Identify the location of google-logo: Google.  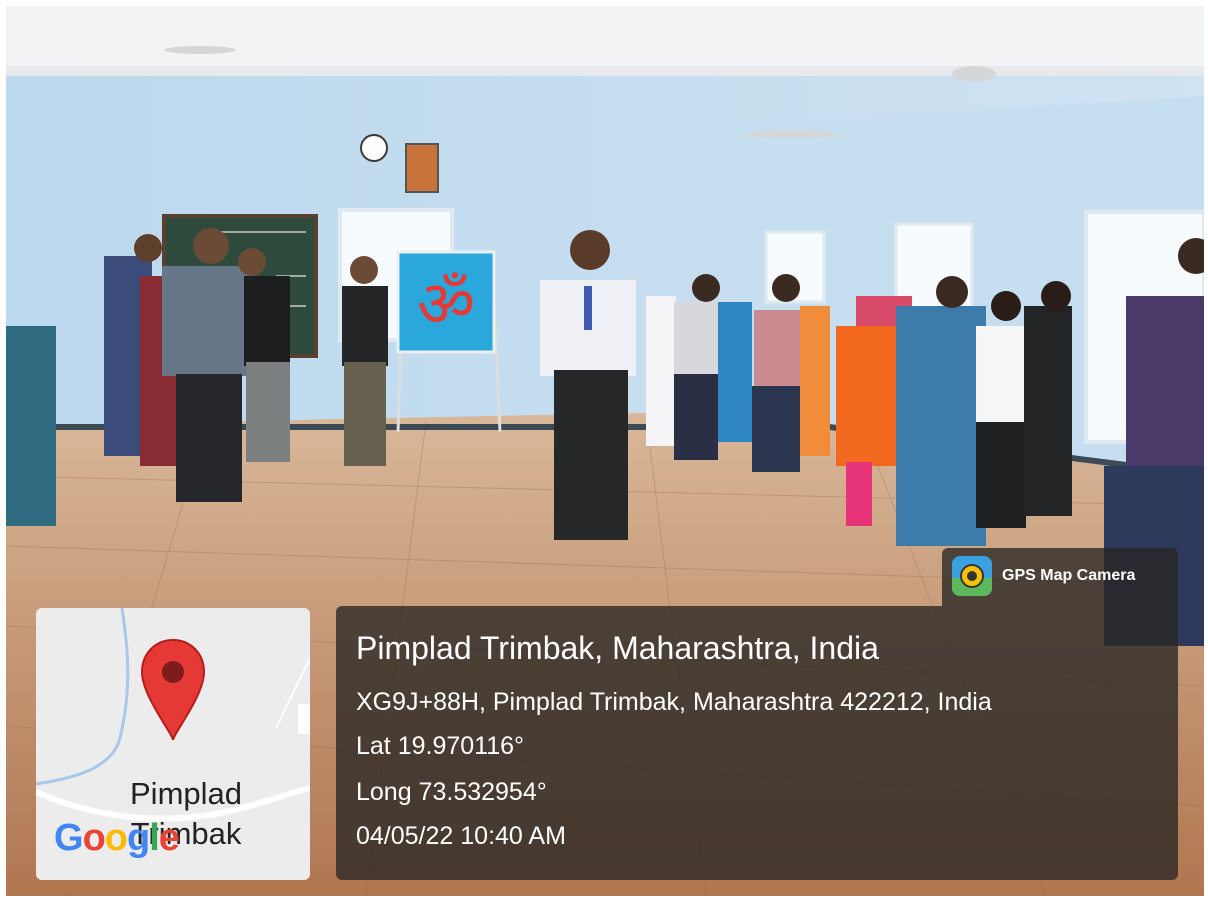
(117, 838).